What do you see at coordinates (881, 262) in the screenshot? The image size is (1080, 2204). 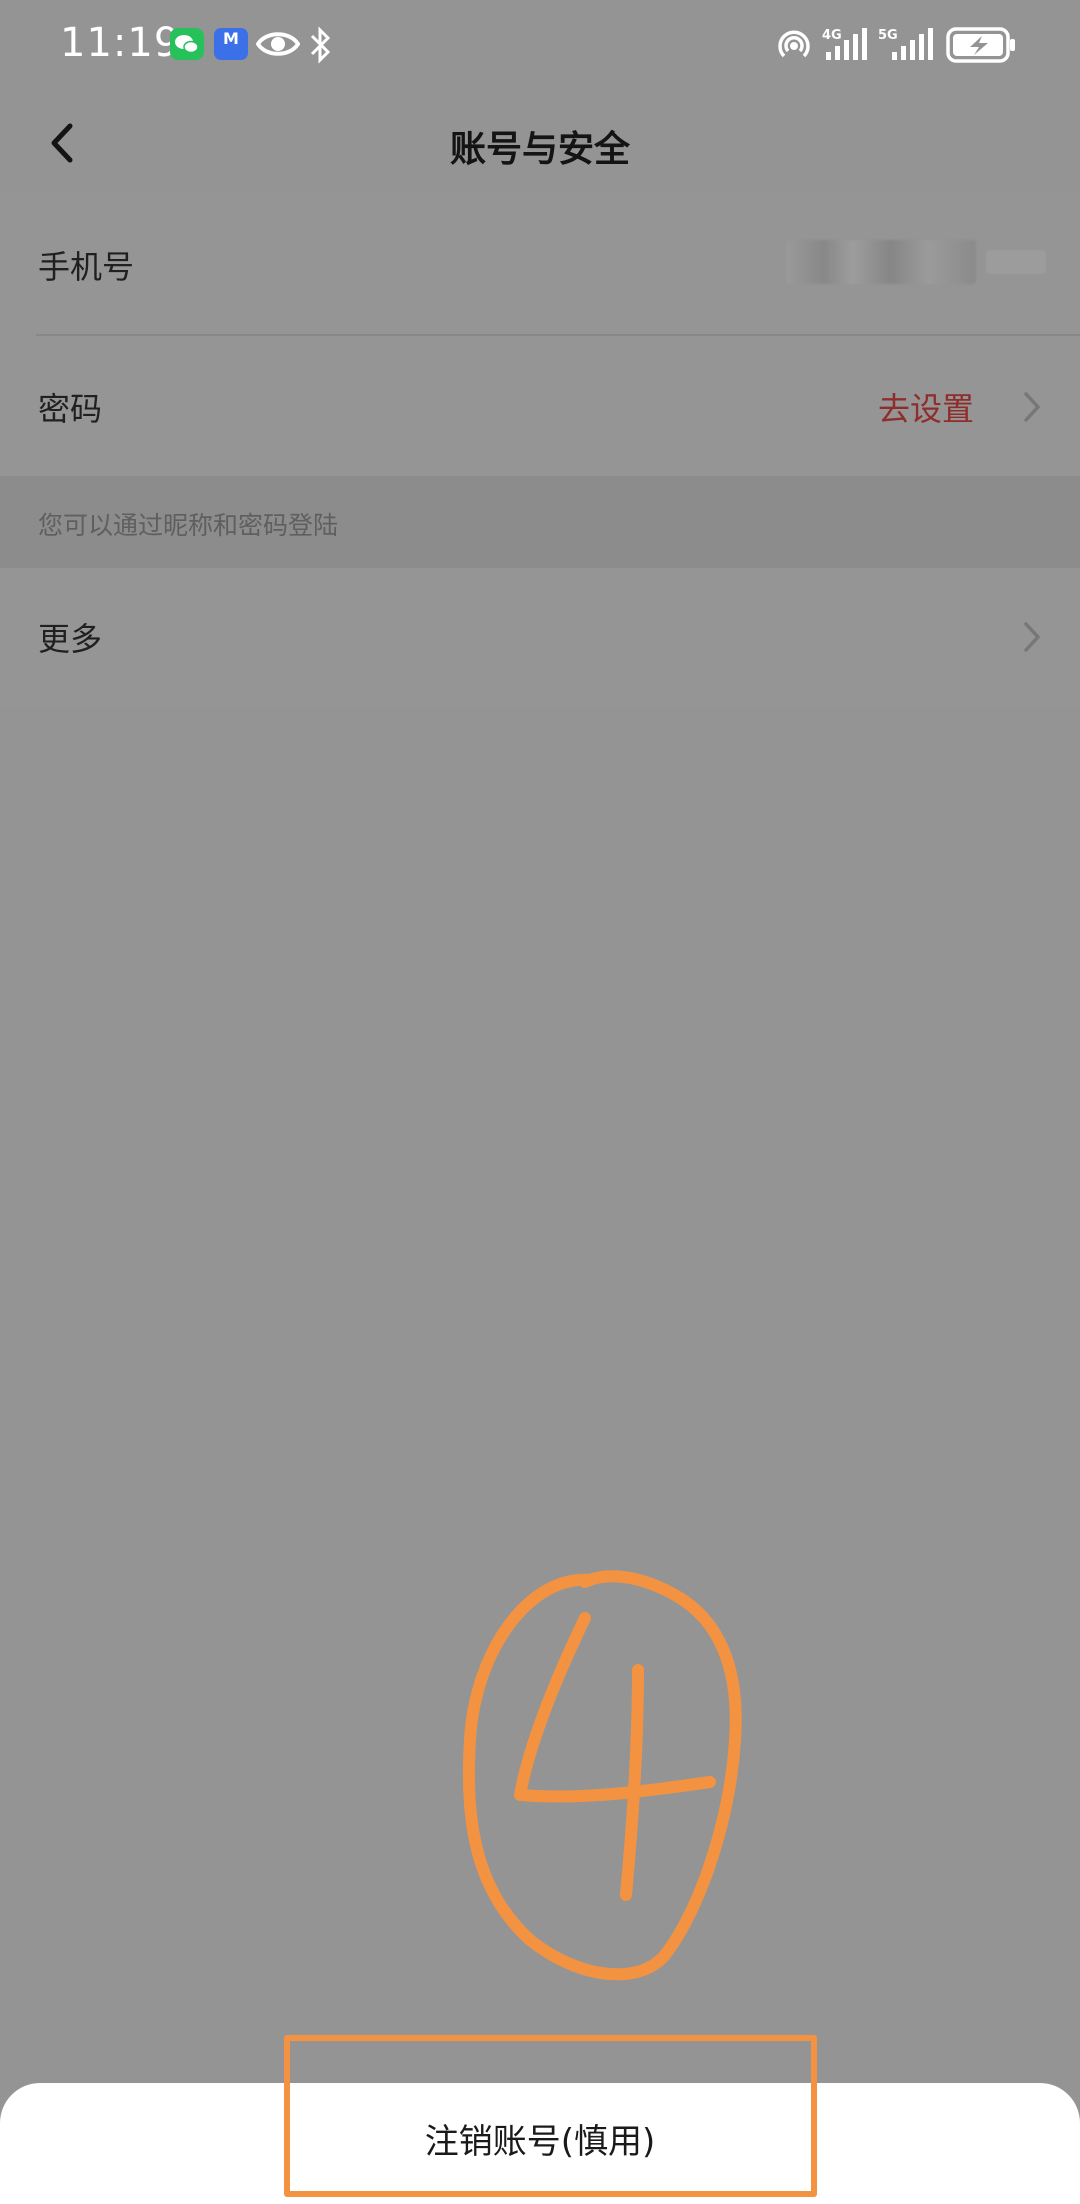 I see `phone-value-blurred` at bounding box center [881, 262].